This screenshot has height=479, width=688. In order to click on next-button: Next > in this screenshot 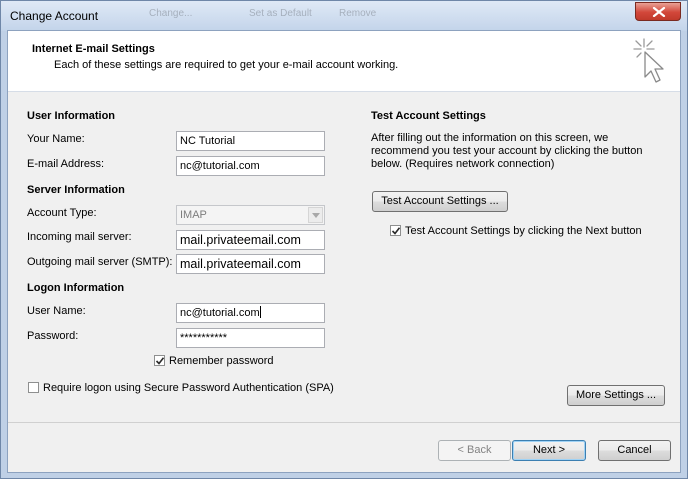, I will do `click(549, 450)`.